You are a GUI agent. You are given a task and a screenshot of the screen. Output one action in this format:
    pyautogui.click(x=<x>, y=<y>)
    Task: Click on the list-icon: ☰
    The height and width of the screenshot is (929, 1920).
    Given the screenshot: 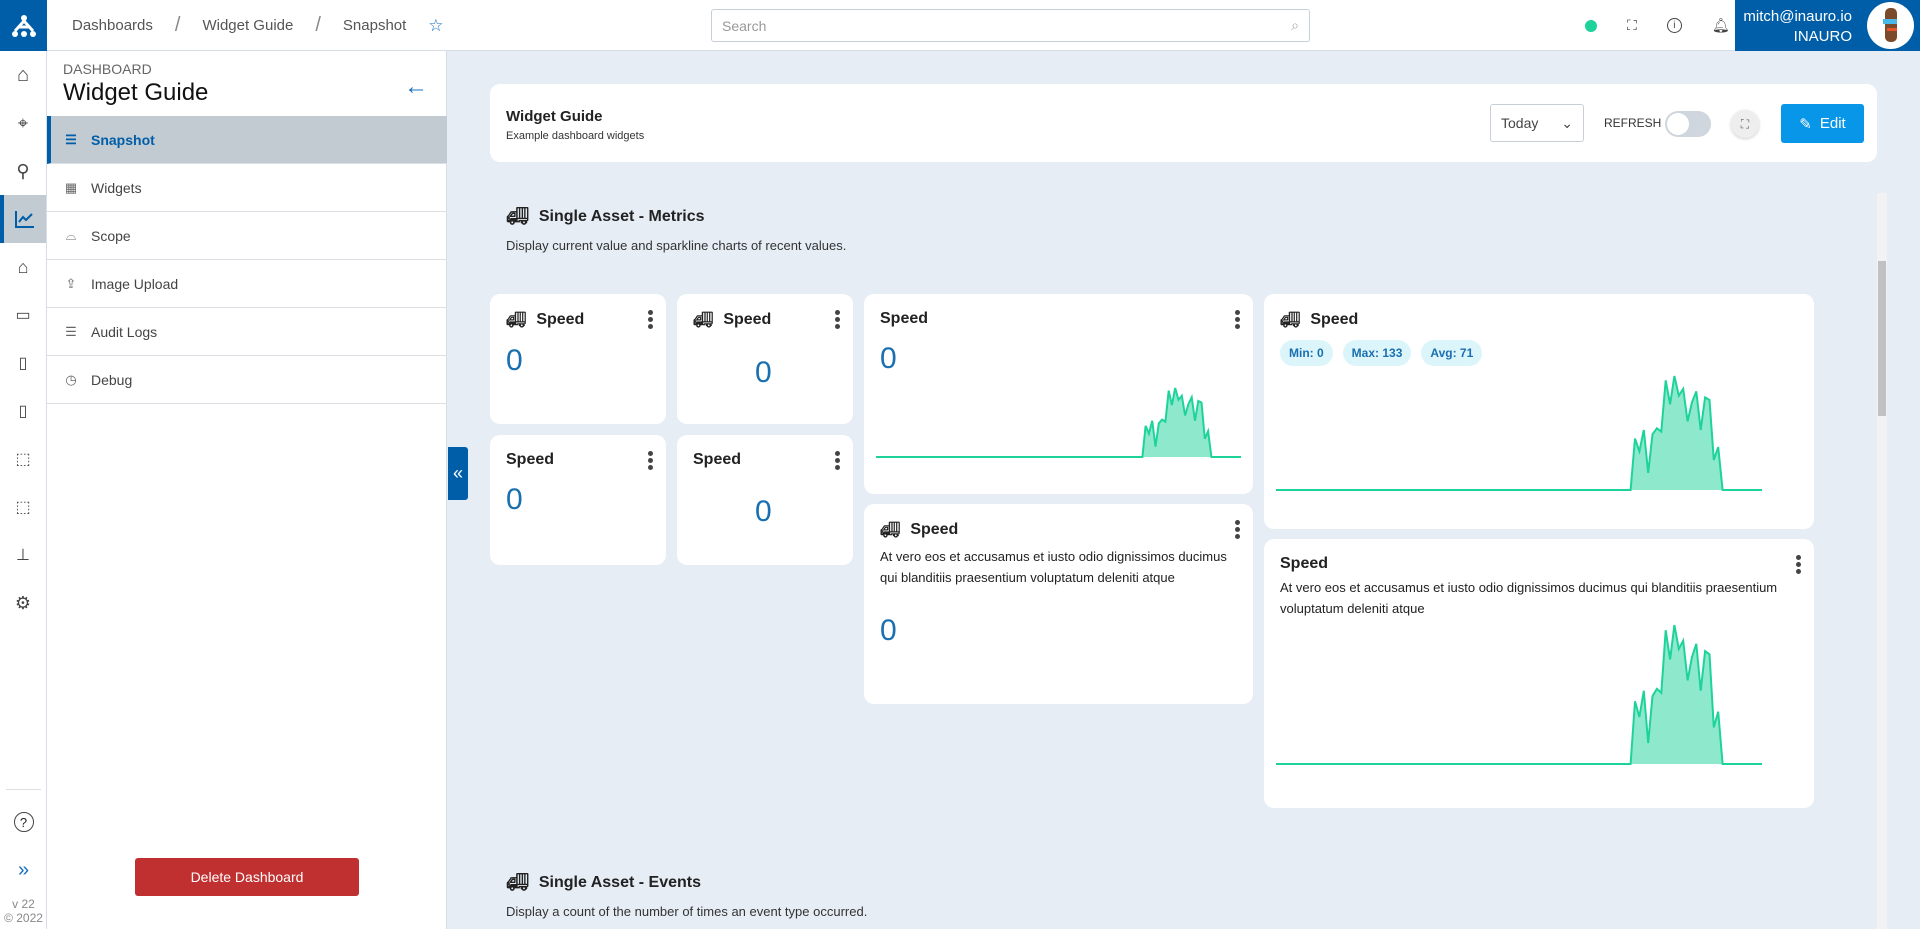 What is the action you would take?
    pyautogui.click(x=71, y=139)
    